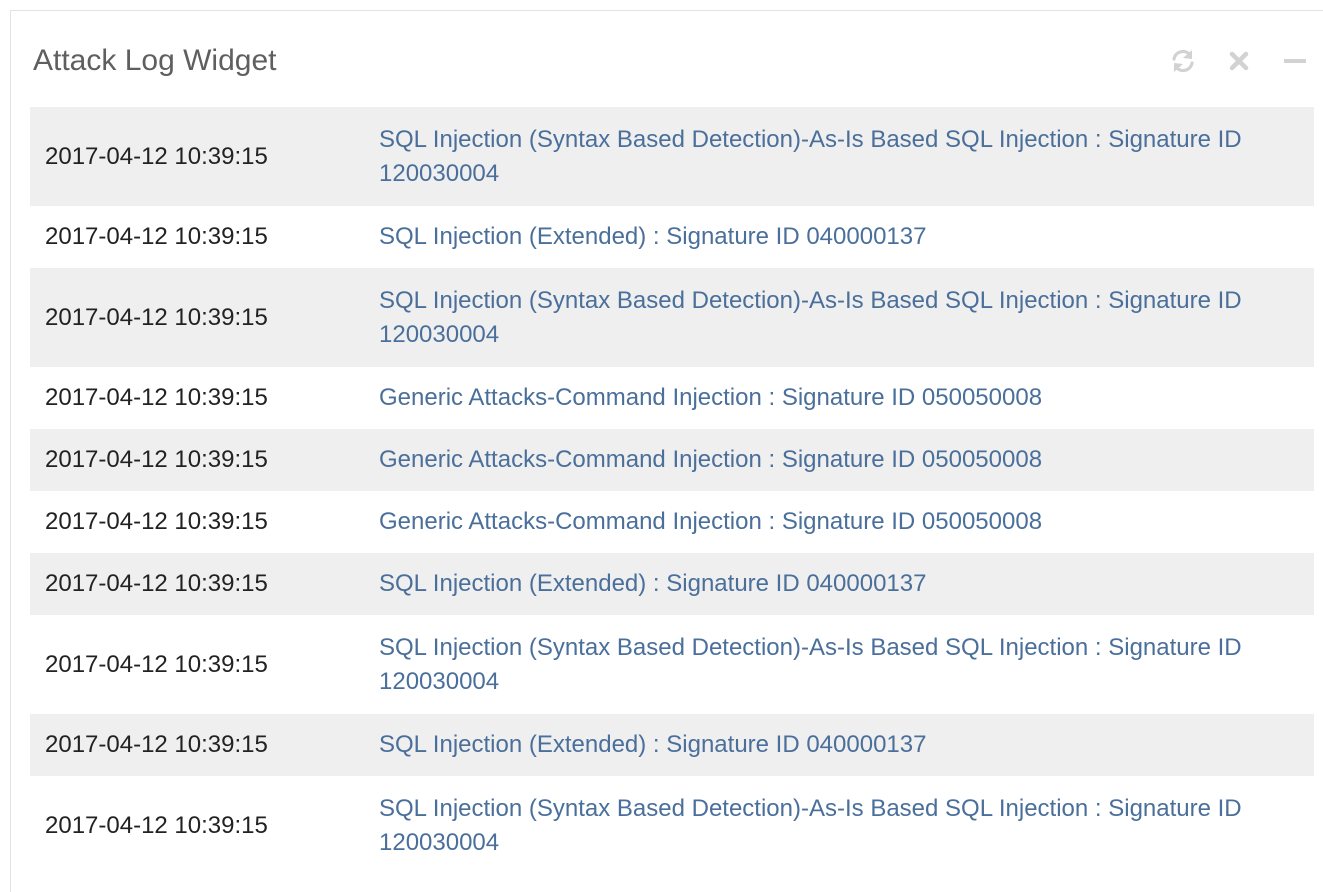 The width and height of the screenshot is (1323, 892). What do you see at coordinates (1183, 61) in the screenshot?
I see `refresh-icon` at bounding box center [1183, 61].